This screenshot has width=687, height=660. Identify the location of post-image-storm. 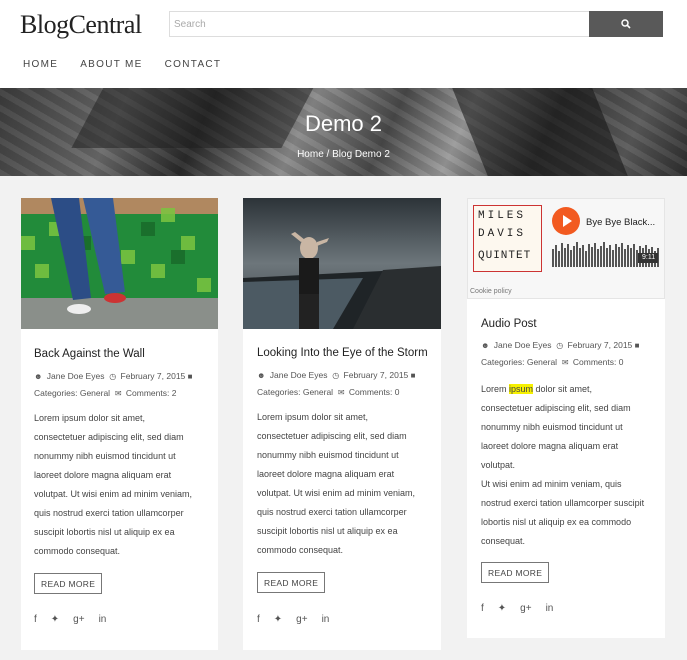
(342, 263).